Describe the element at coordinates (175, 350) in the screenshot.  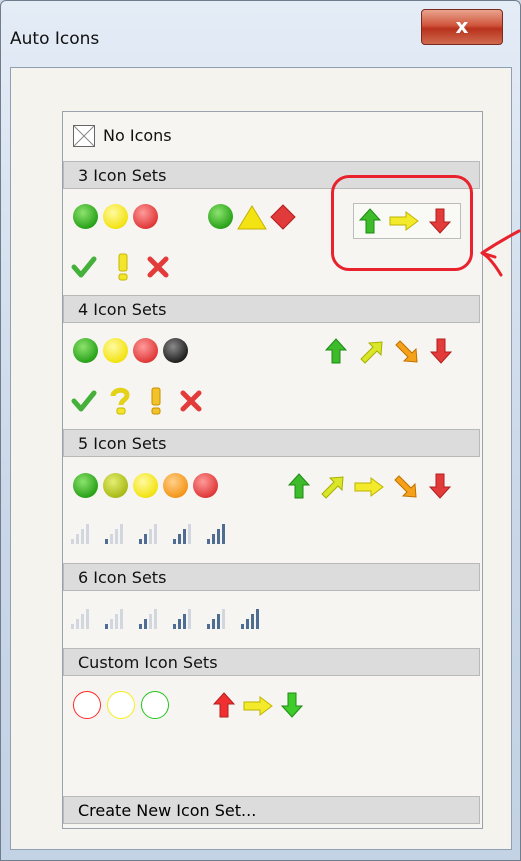
I see `black-circle-icon` at that location.